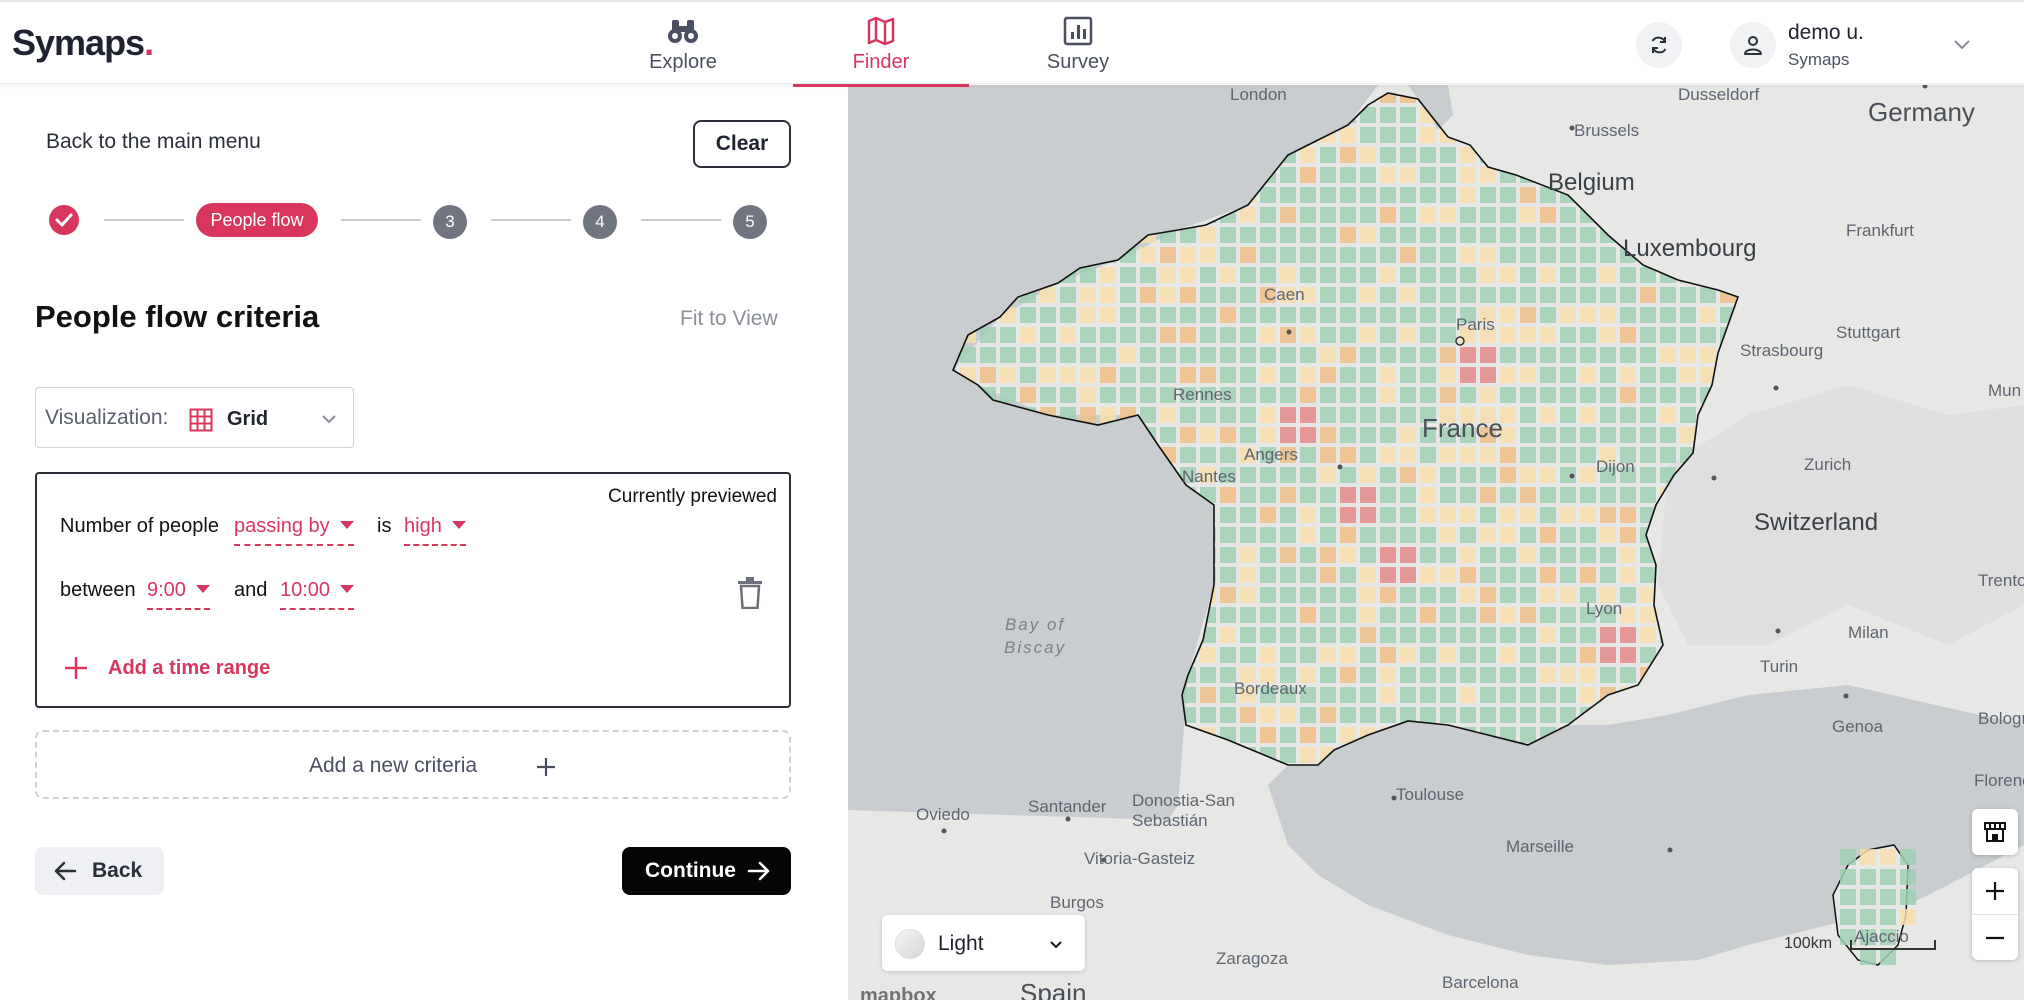 This screenshot has height=1000, width=2024. What do you see at coordinates (683, 44) in the screenshot?
I see `nav-tab-explore: Explore` at bounding box center [683, 44].